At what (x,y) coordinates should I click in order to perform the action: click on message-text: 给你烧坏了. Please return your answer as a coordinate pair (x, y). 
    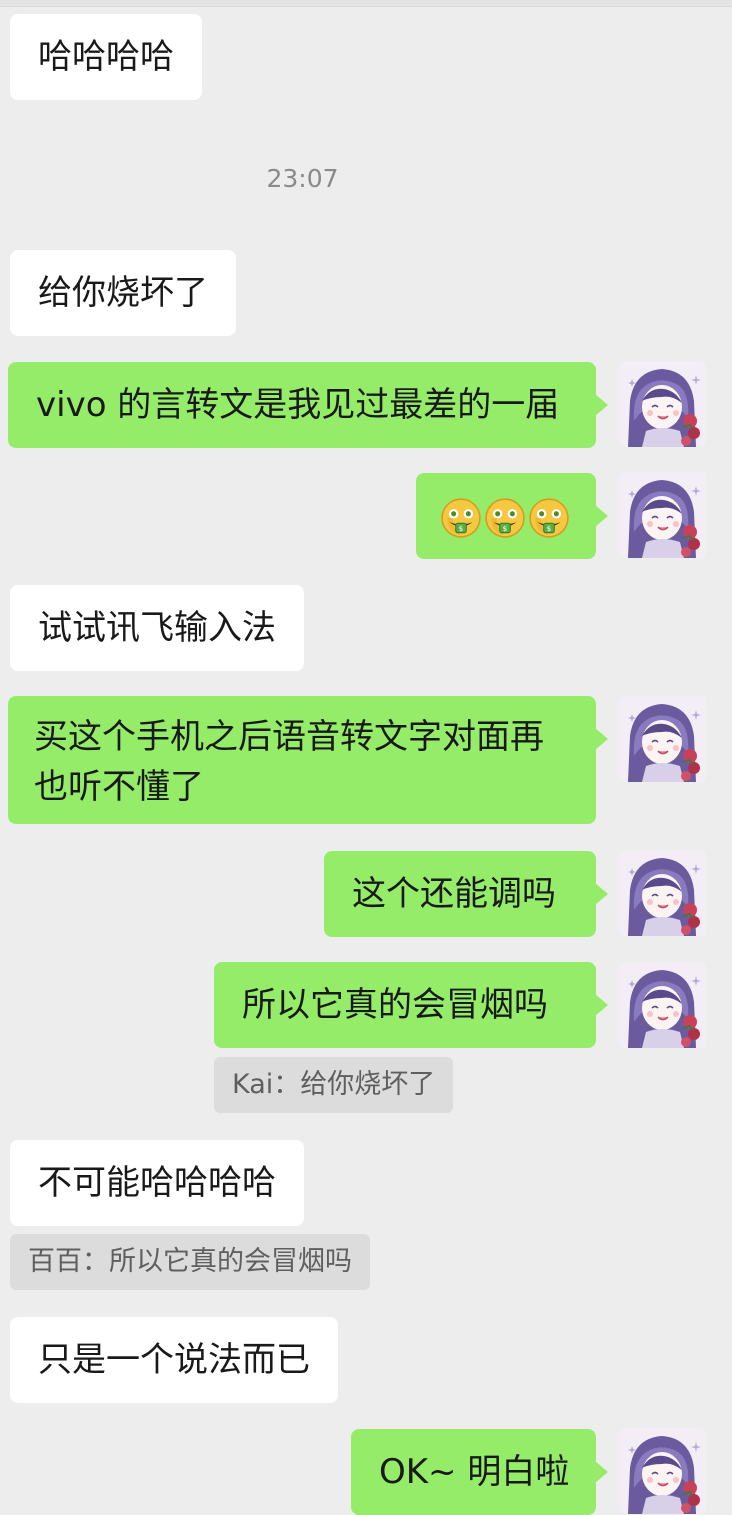
    Looking at the image, I should click on (123, 293).